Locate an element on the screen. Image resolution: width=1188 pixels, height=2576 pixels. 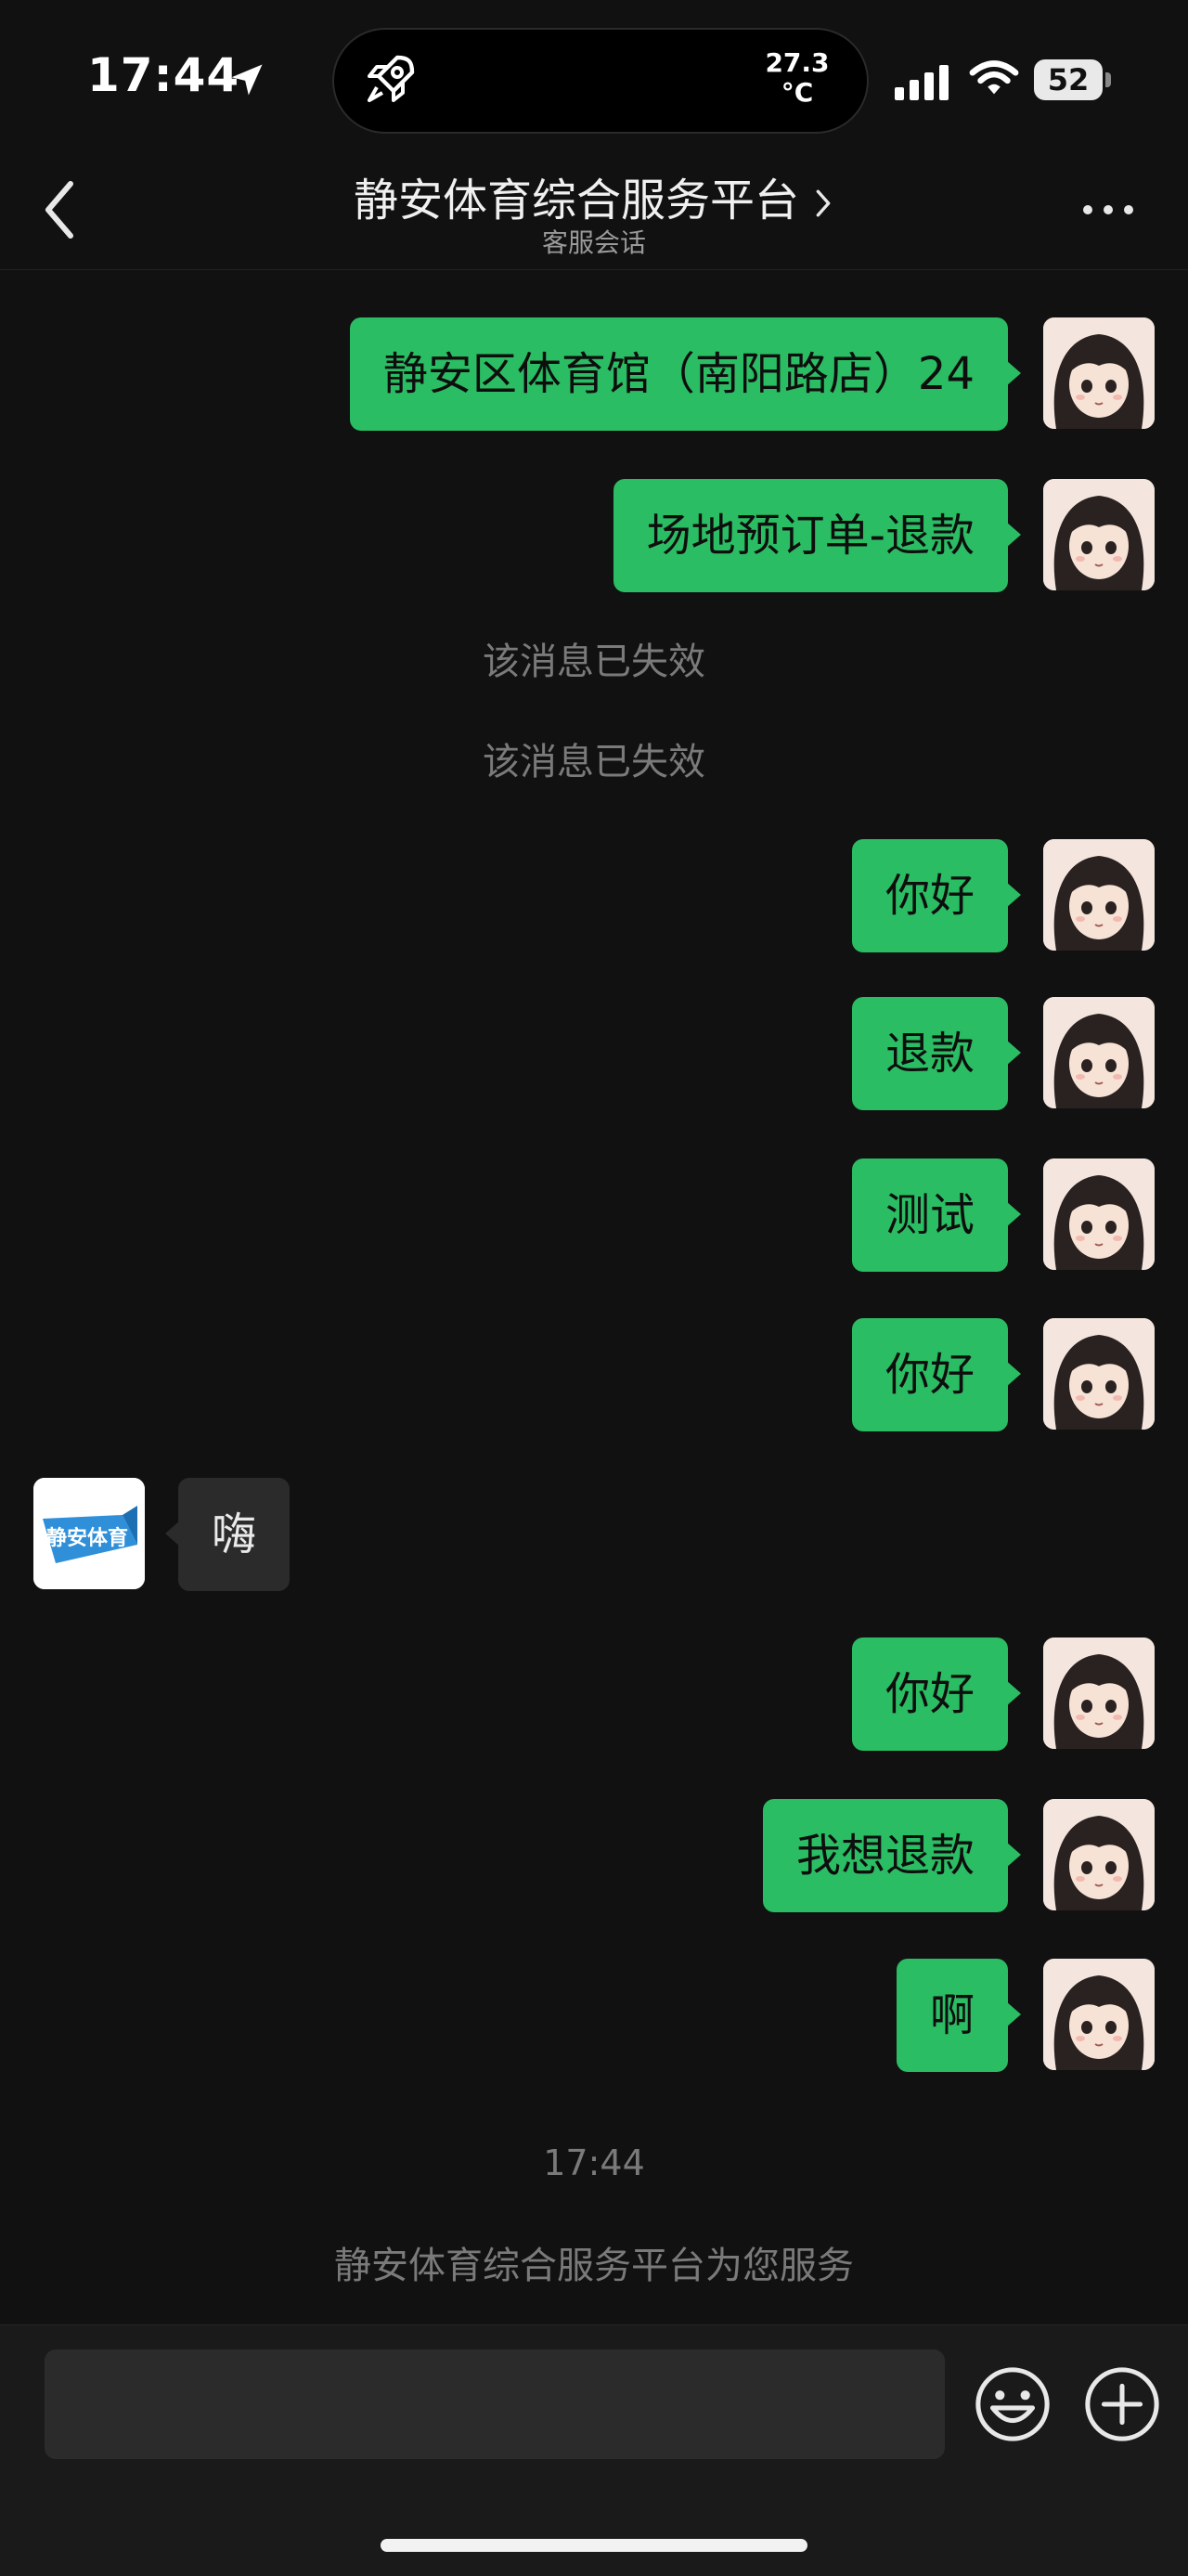
message-timestamp: 17:44 is located at coordinates (594, 2162).